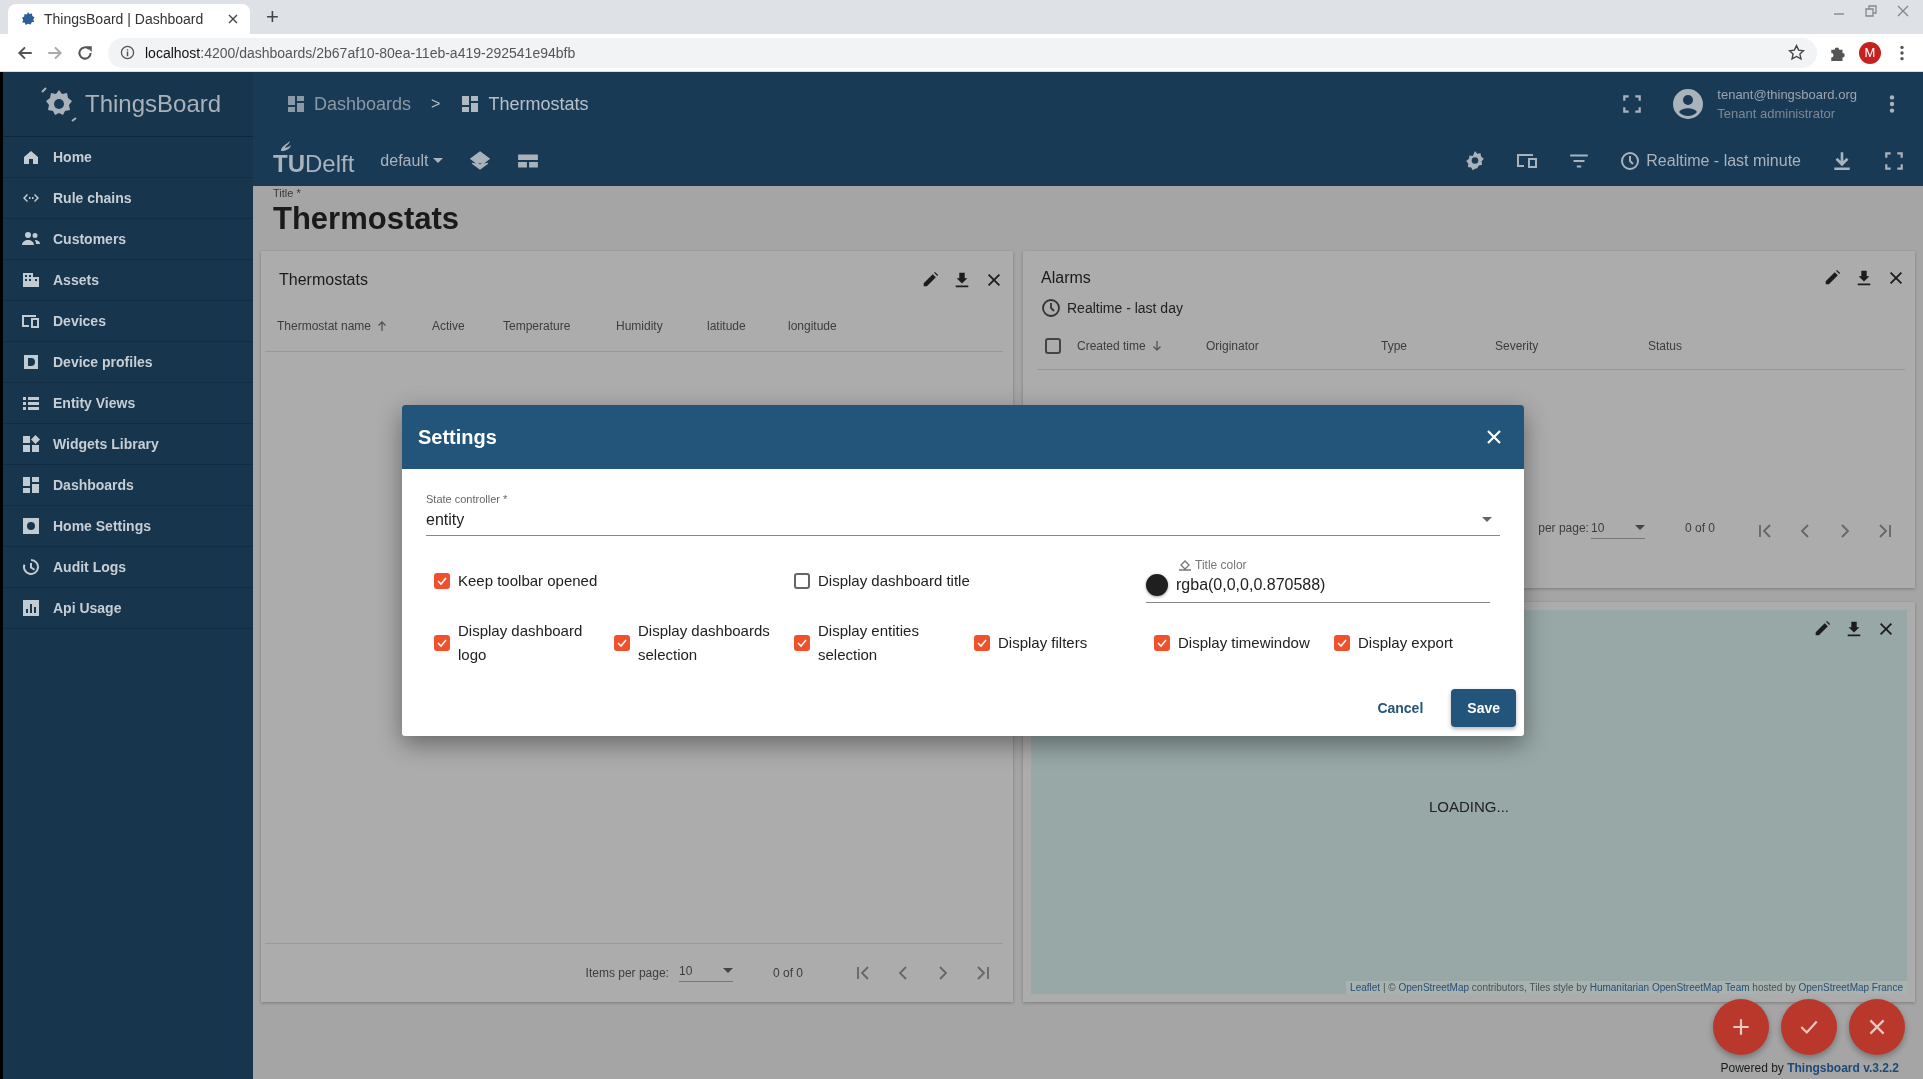  Describe the element at coordinates (124, 19) in the screenshot. I see `tab-title: ThingsBoard | Dashboard` at that location.